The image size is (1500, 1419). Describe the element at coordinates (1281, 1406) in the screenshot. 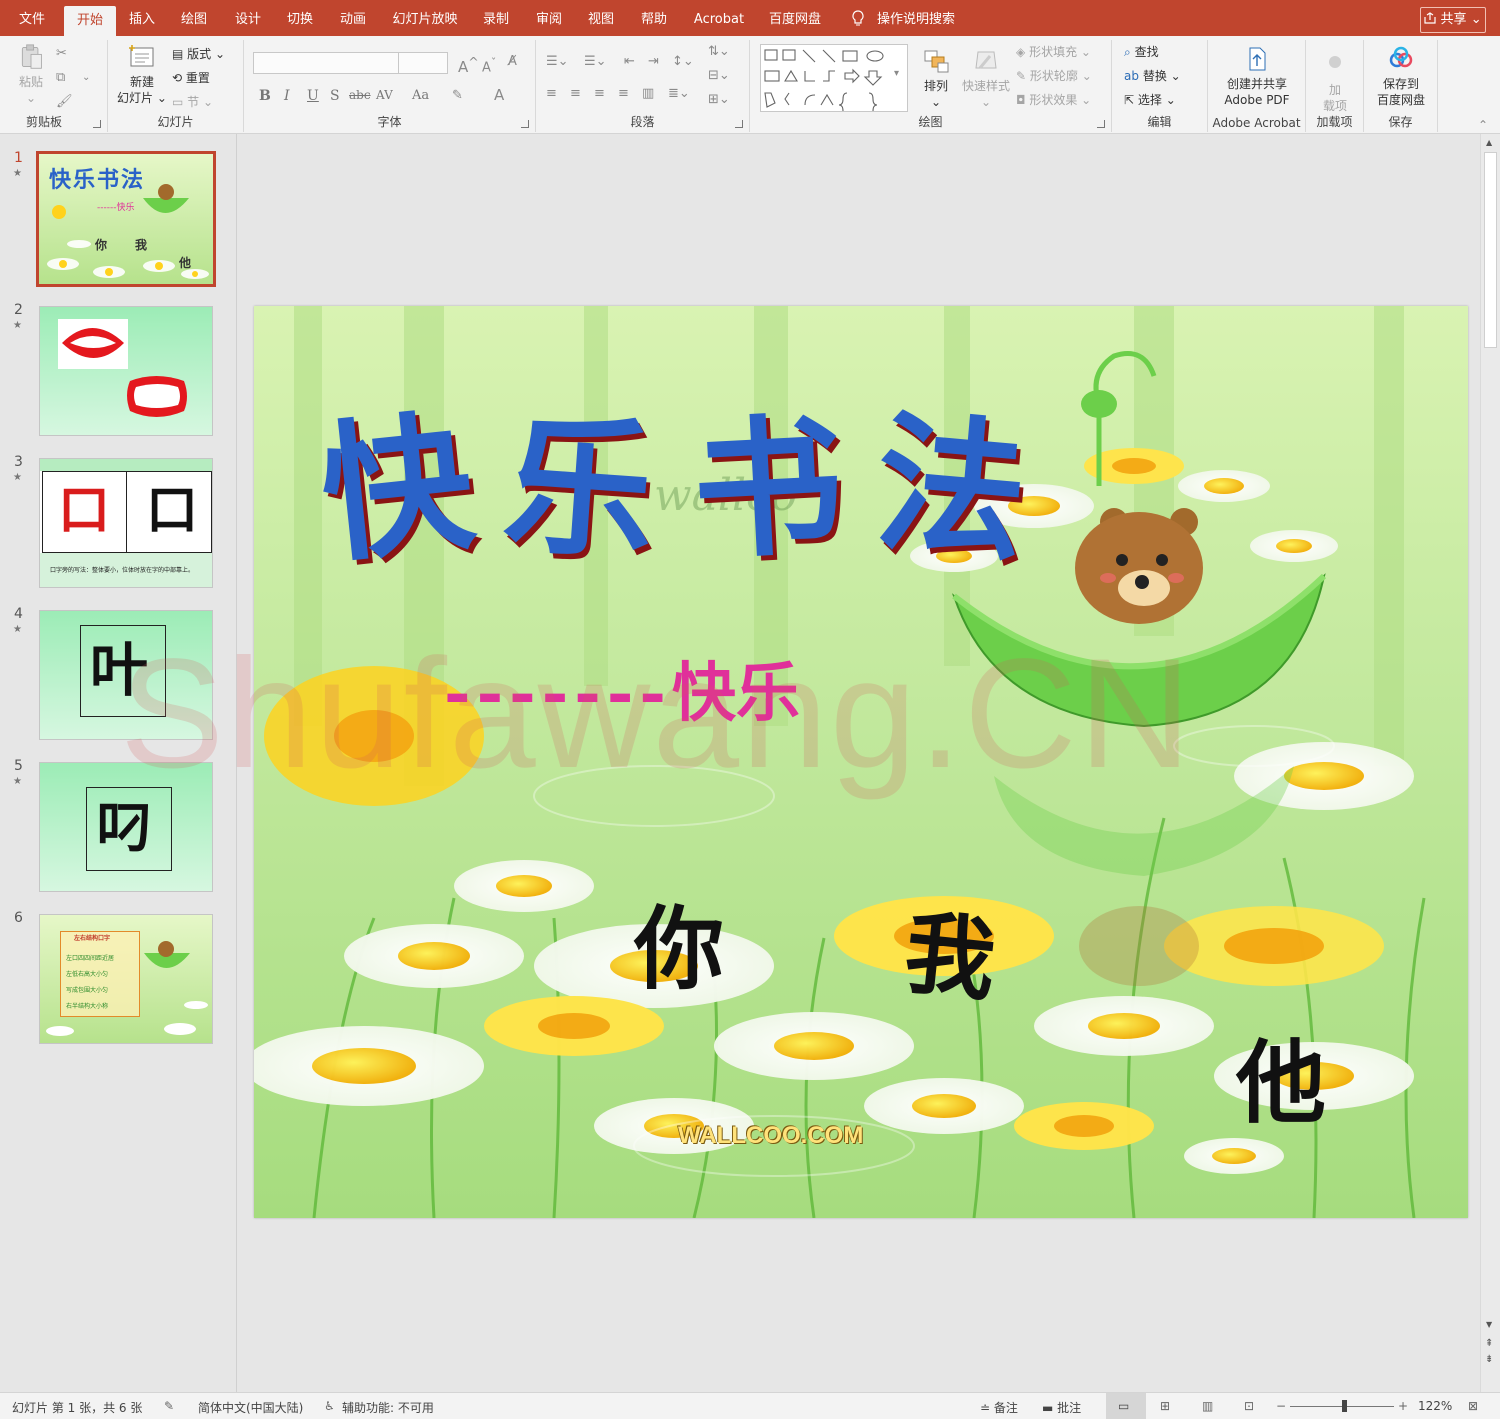

I see `zoom-out-icon: −` at that location.